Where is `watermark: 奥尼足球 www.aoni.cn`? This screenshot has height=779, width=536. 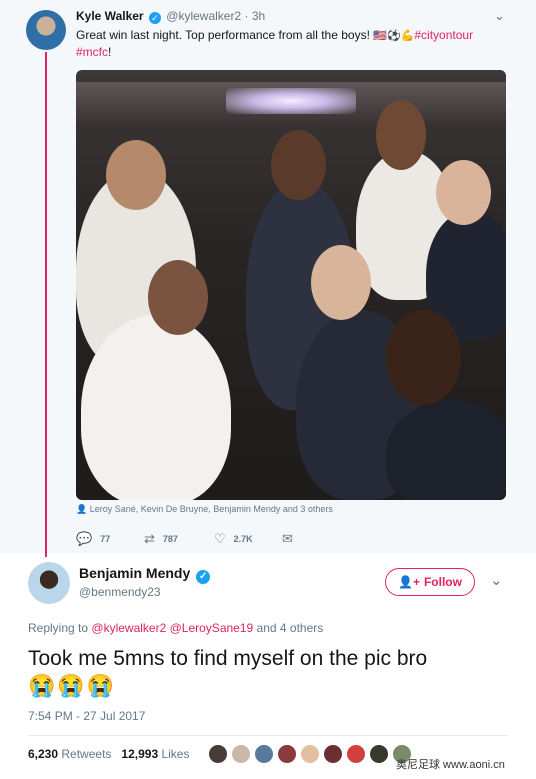
watermark: 奥尼足球 www.aoni.cn is located at coordinates (450, 765).